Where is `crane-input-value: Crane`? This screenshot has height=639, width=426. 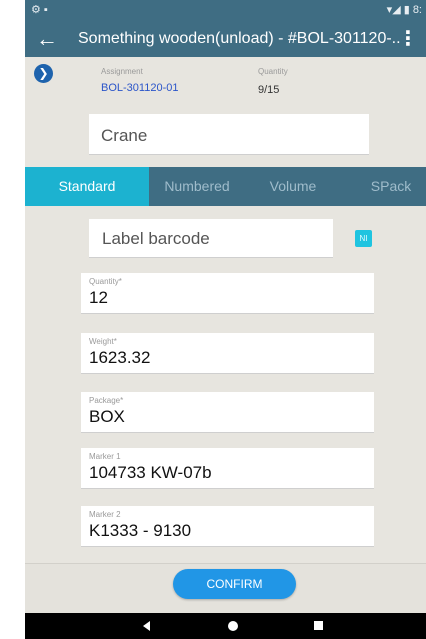 crane-input-value: Crane is located at coordinates (124, 135).